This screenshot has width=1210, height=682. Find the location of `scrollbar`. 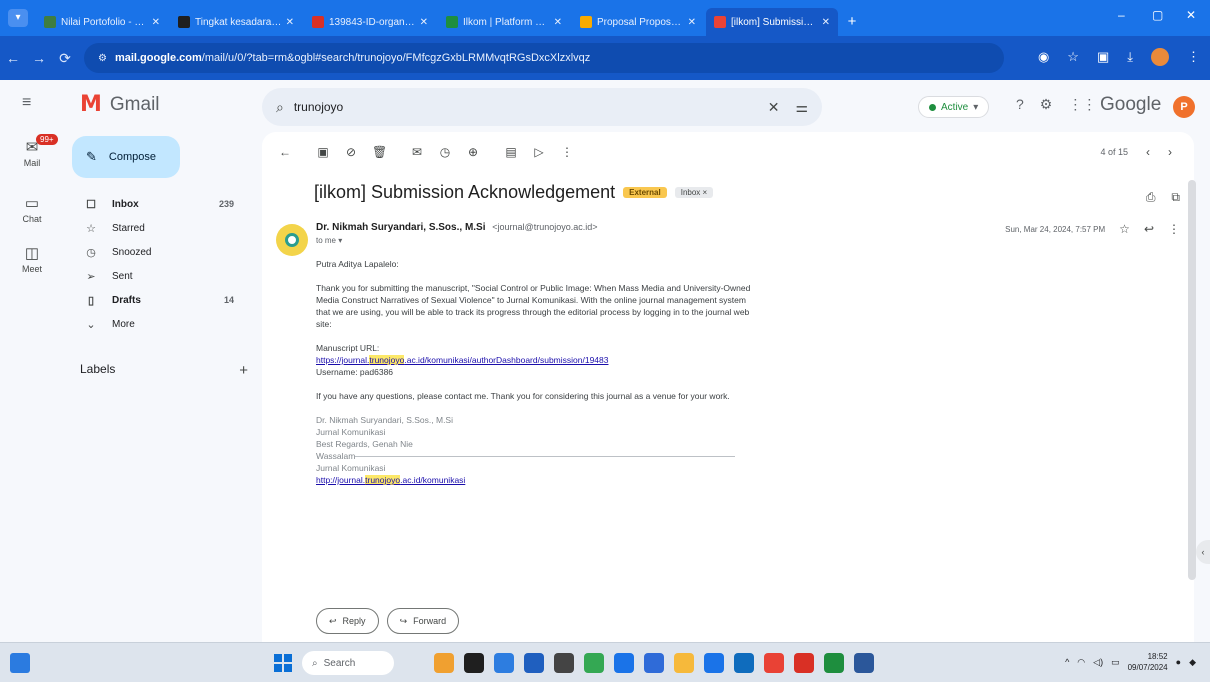

scrollbar is located at coordinates (1192, 380).